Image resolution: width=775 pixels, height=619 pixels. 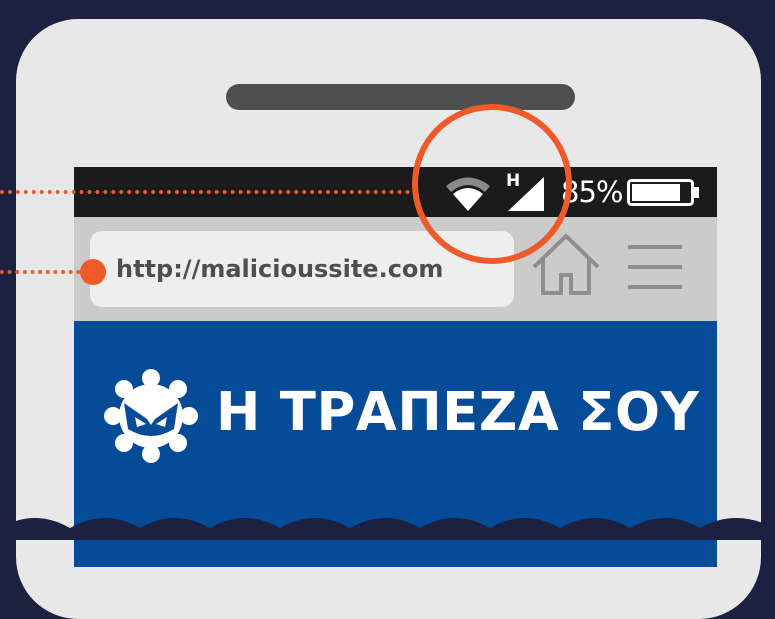 What do you see at coordinates (458, 412) in the screenshot?
I see `bank-title: Η ΤΡΑΠΕΖΑ ΣΟΥ` at bounding box center [458, 412].